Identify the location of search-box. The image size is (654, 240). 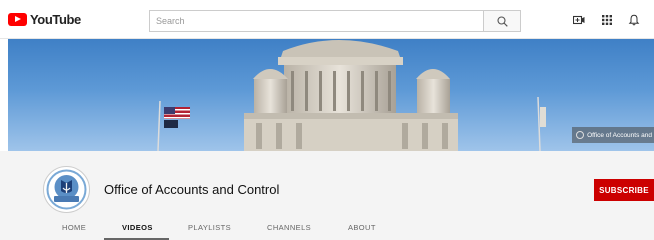
(316, 21).